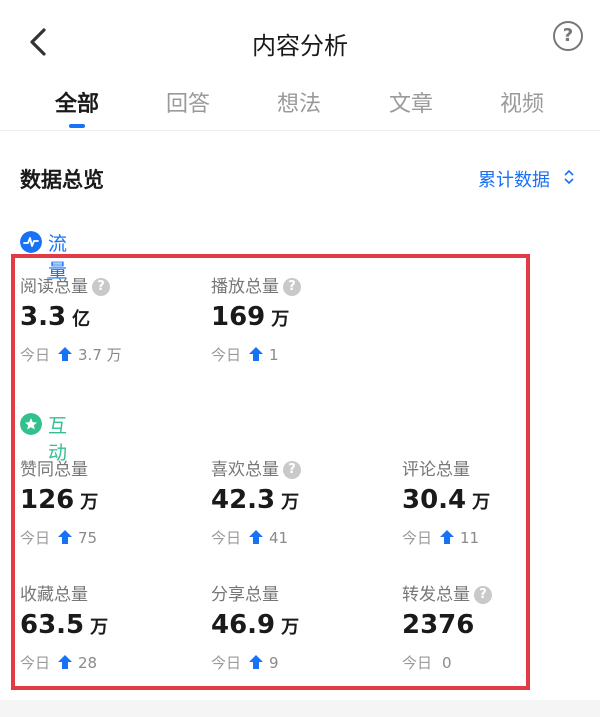 This screenshot has height=717, width=600. What do you see at coordinates (238, 317) in the screenshot?
I see `metric-value: 169` at bounding box center [238, 317].